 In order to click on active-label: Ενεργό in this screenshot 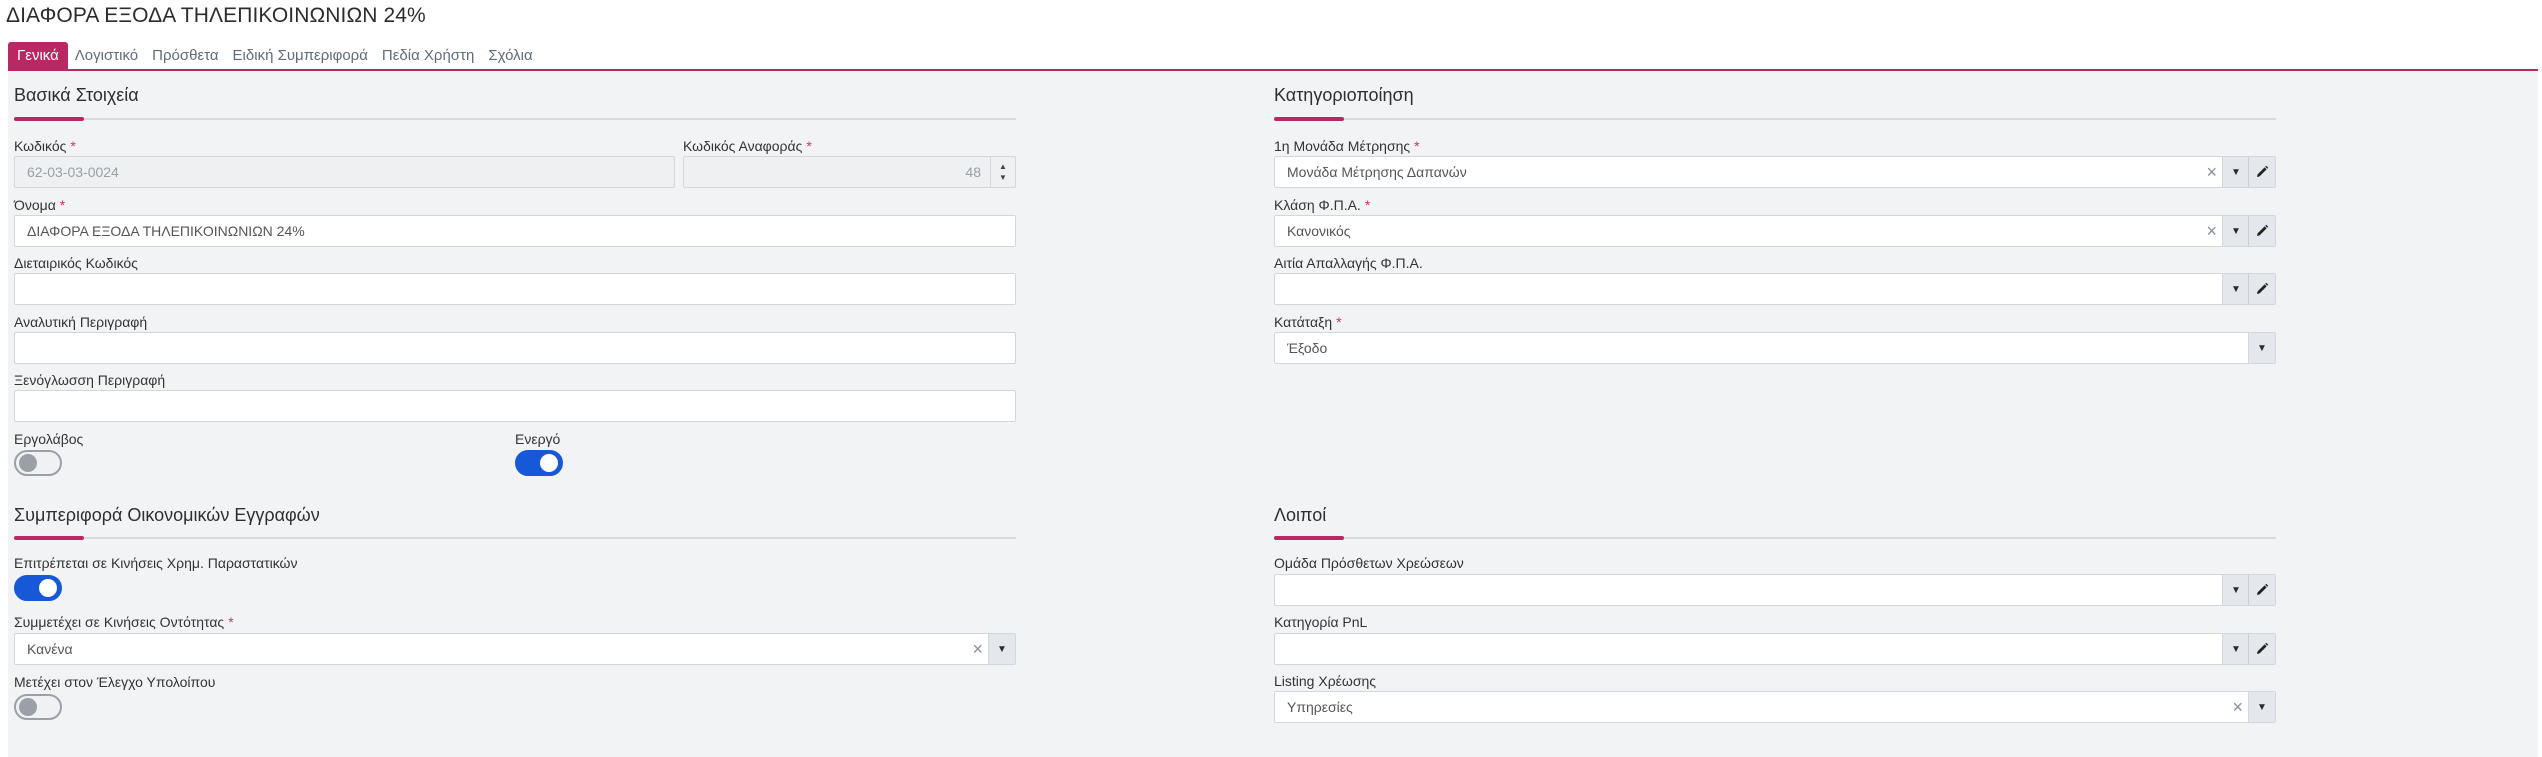, I will do `click(538, 439)`.